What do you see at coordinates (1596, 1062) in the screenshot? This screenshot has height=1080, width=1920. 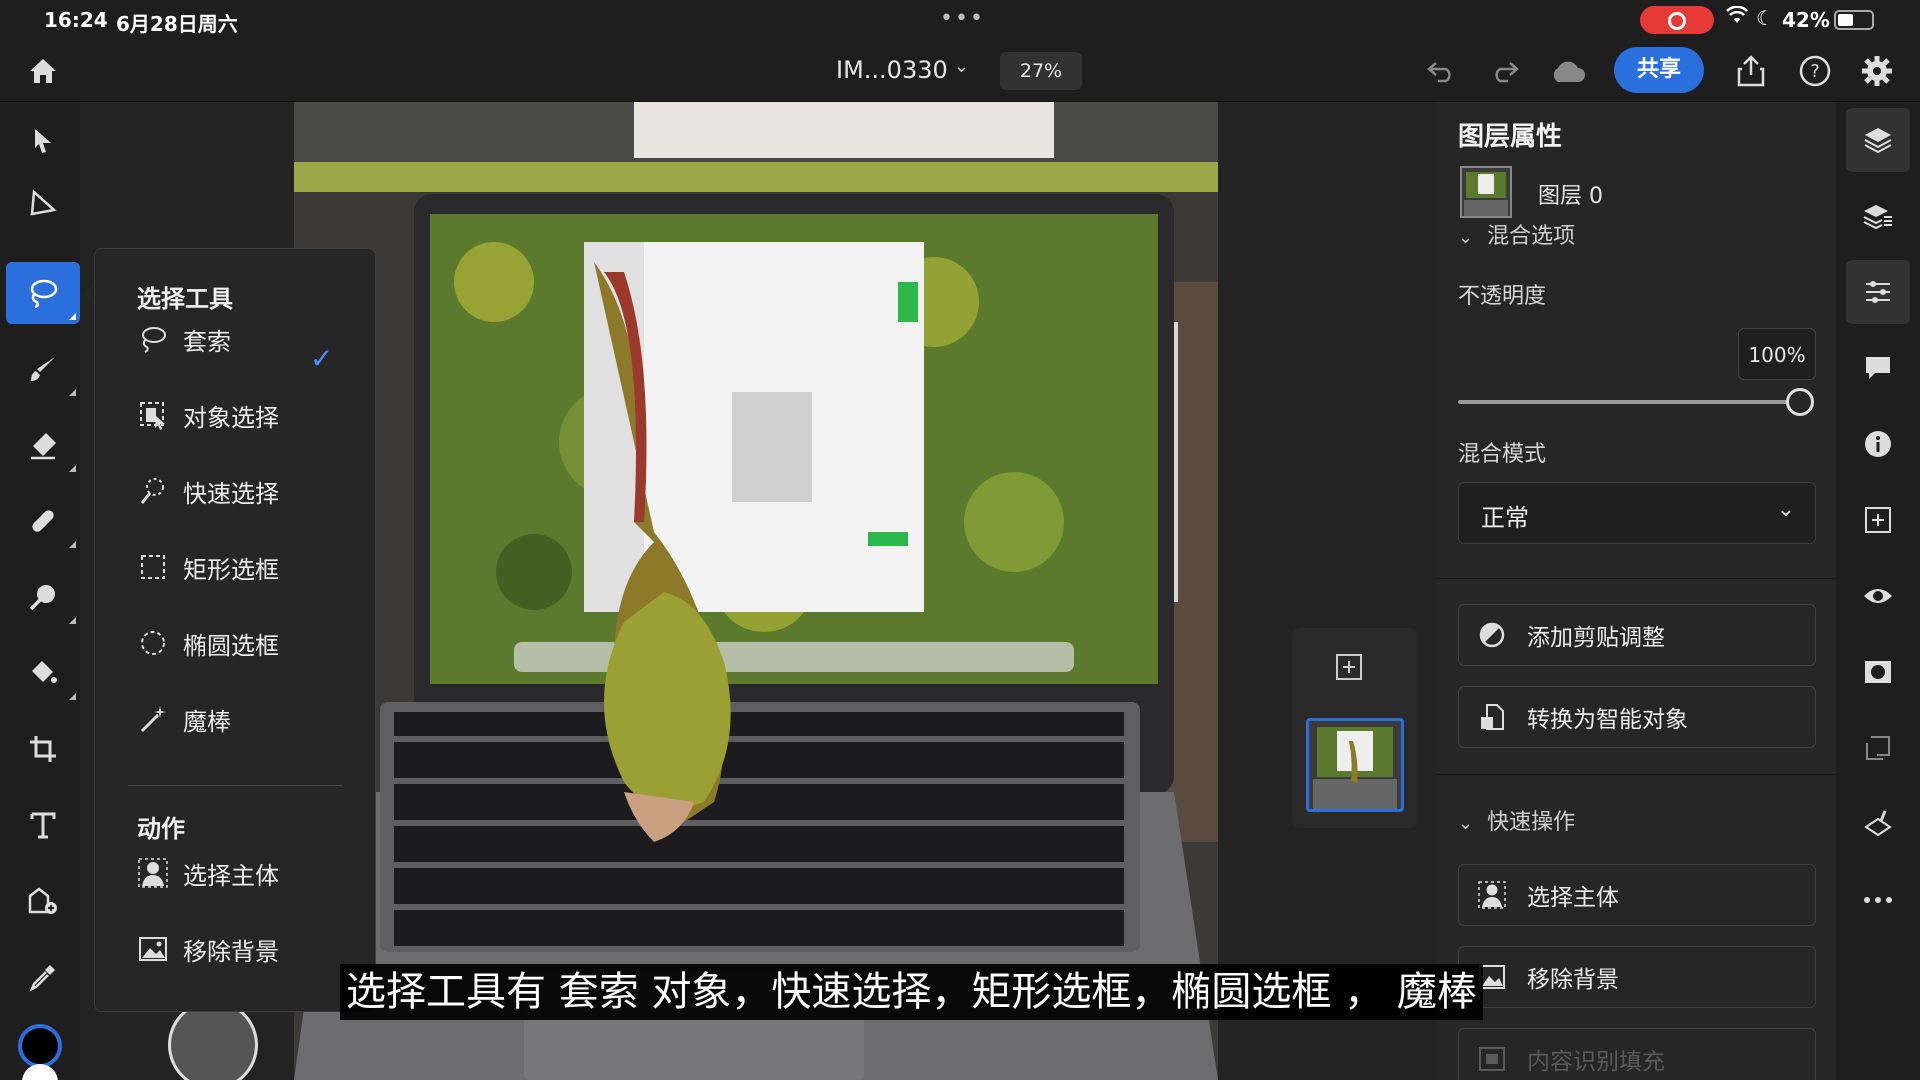 I see `button-label: 内容识别填充` at bounding box center [1596, 1062].